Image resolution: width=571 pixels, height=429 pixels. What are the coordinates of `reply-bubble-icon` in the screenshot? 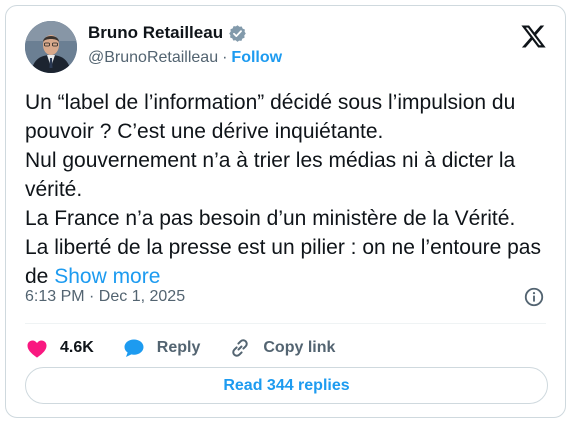 It's located at (134, 348).